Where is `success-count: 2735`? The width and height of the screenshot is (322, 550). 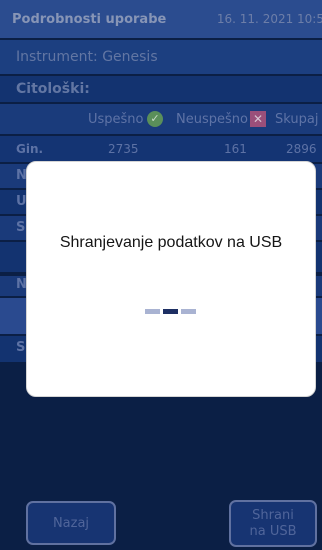 success-count: 2735 is located at coordinates (123, 149).